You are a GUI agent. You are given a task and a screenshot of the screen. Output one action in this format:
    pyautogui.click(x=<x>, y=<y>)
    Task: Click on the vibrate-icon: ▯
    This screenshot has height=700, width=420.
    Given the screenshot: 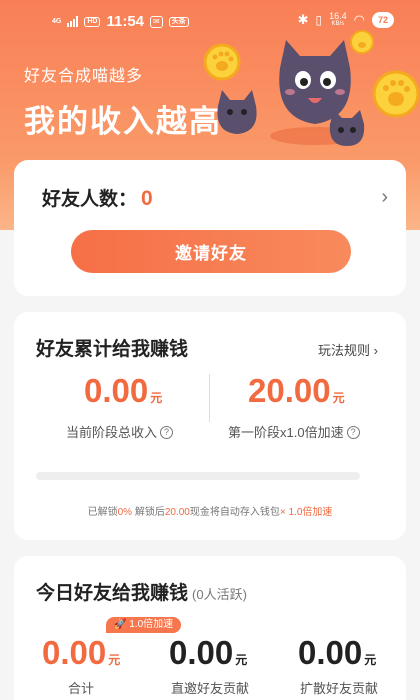 What is the action you would take?
    pyautogui.click(x=319, y=20)
    